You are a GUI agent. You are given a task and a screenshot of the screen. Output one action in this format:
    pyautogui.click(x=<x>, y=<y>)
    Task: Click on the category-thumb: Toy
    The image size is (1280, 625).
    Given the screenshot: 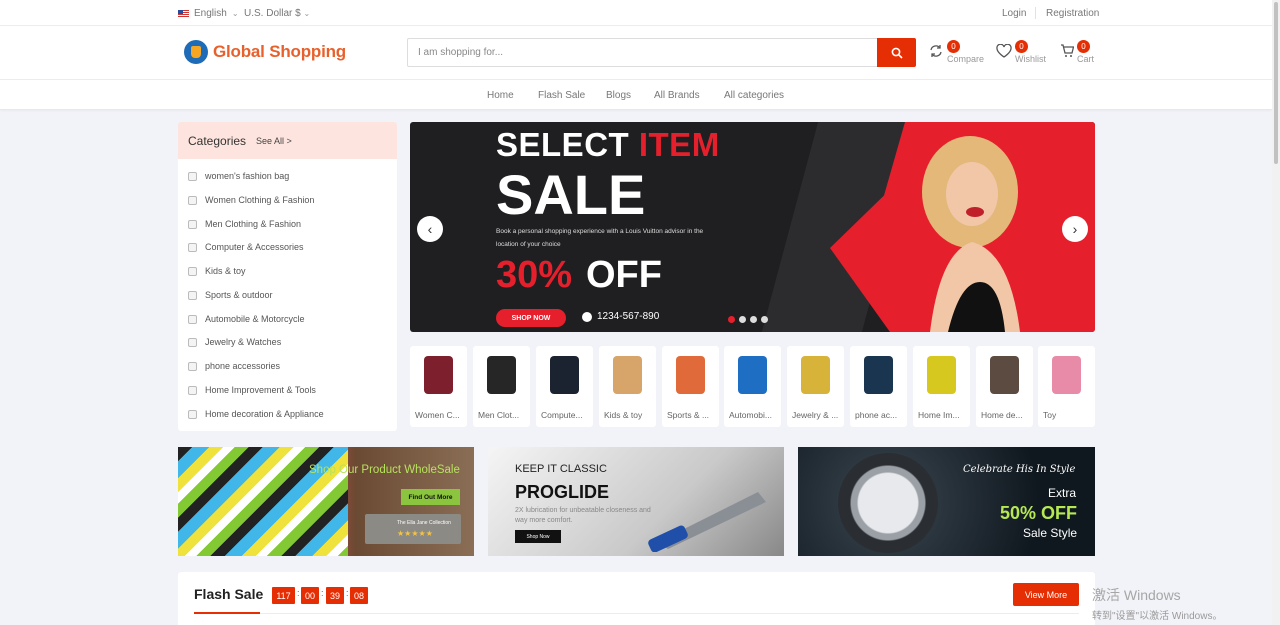 What is the action you would take?
    pyautogui.click(x=1066, y=386)
    